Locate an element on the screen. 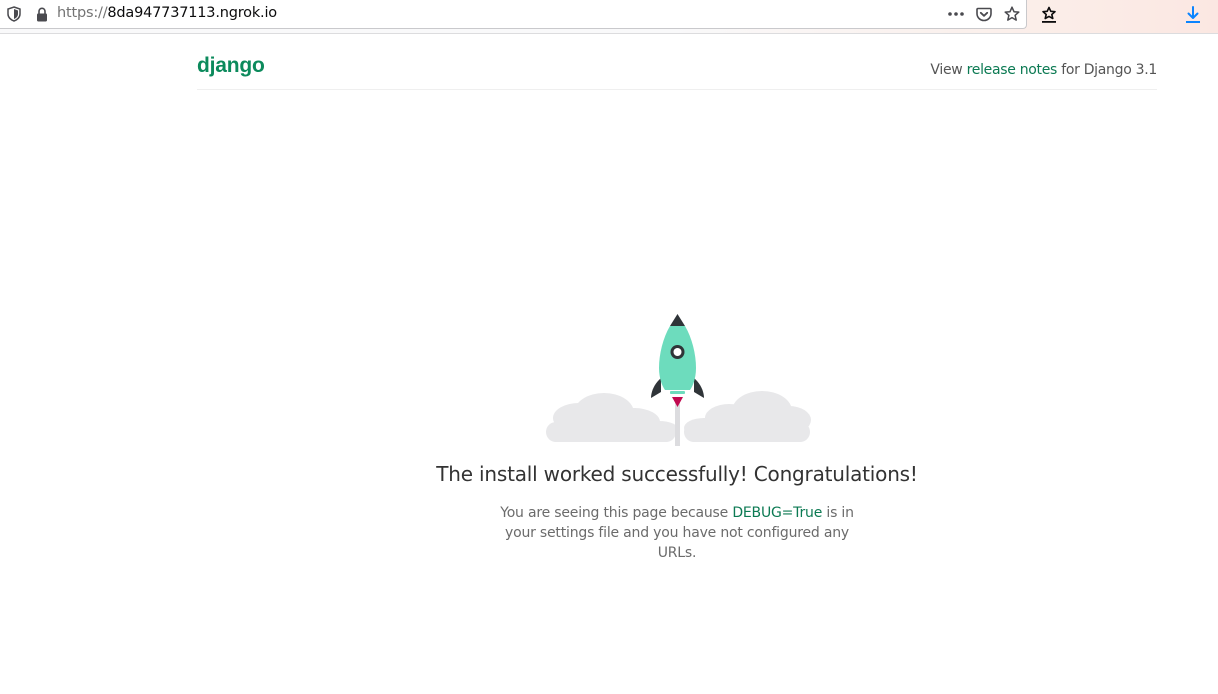 This screenshot has width=1218, height=694. release-notes-link: release notes is located at coordinates (1012, 70).